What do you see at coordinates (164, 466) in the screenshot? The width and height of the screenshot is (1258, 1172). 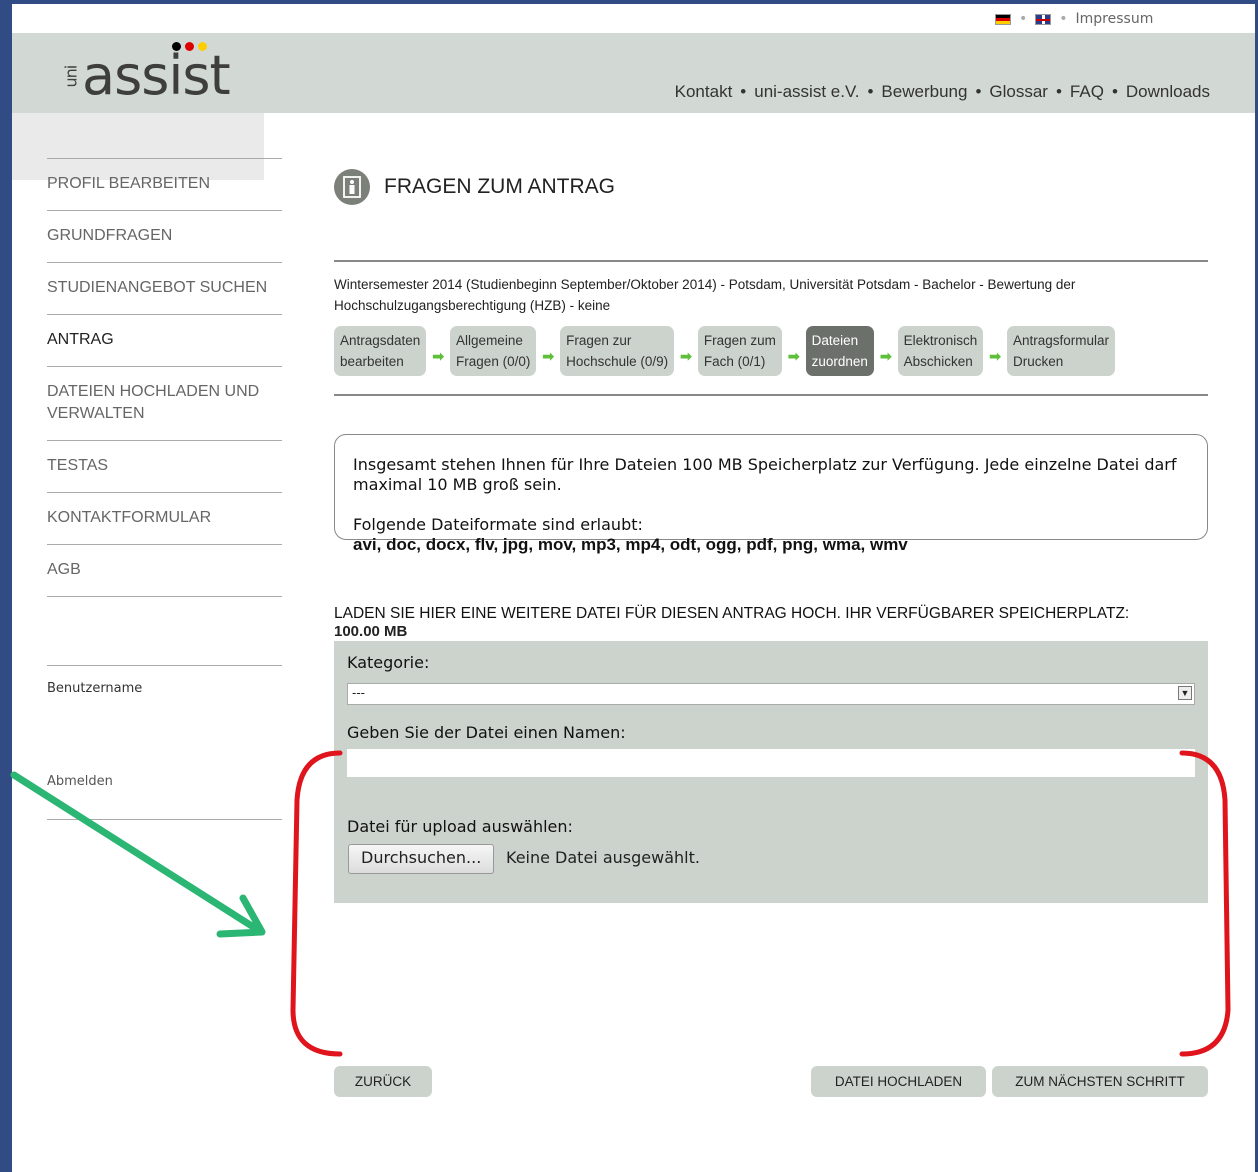 I see `sidebar-item-testas: TESTAS` at bounding box center [164, 466].